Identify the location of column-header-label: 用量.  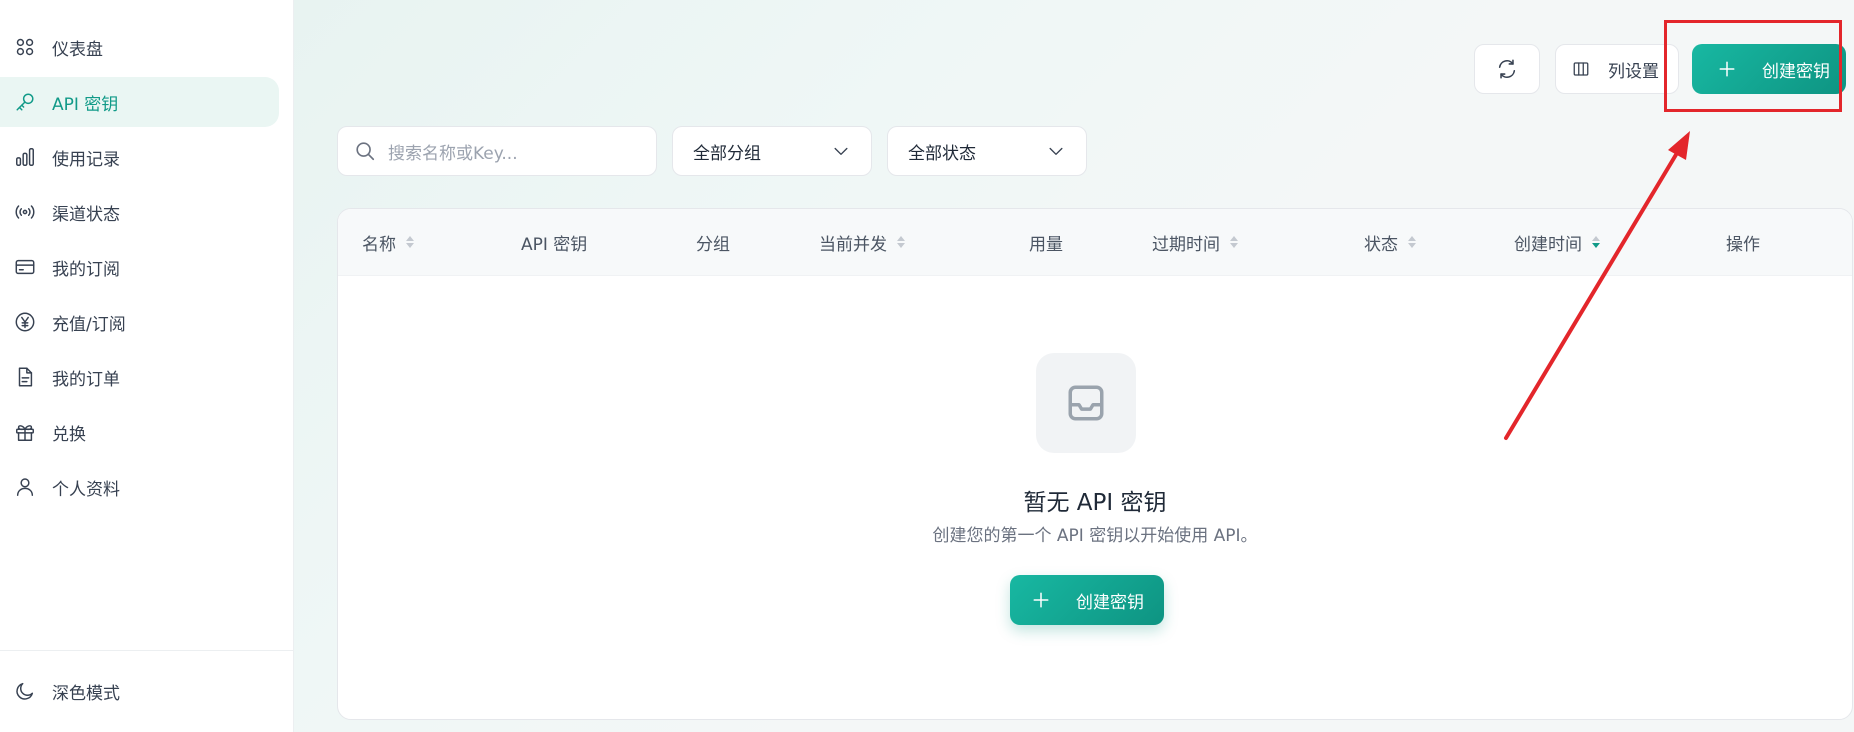
(1046, 244).